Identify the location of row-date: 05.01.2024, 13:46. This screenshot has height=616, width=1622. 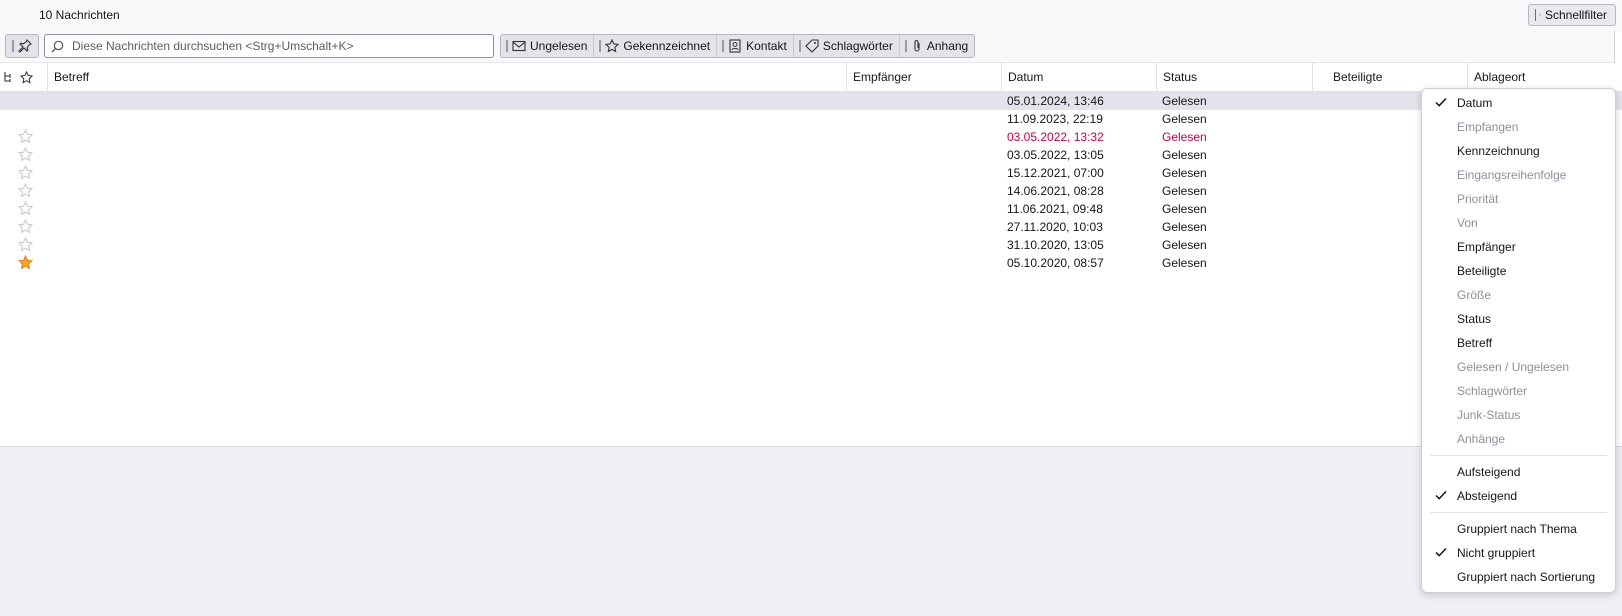
(1055, 101).